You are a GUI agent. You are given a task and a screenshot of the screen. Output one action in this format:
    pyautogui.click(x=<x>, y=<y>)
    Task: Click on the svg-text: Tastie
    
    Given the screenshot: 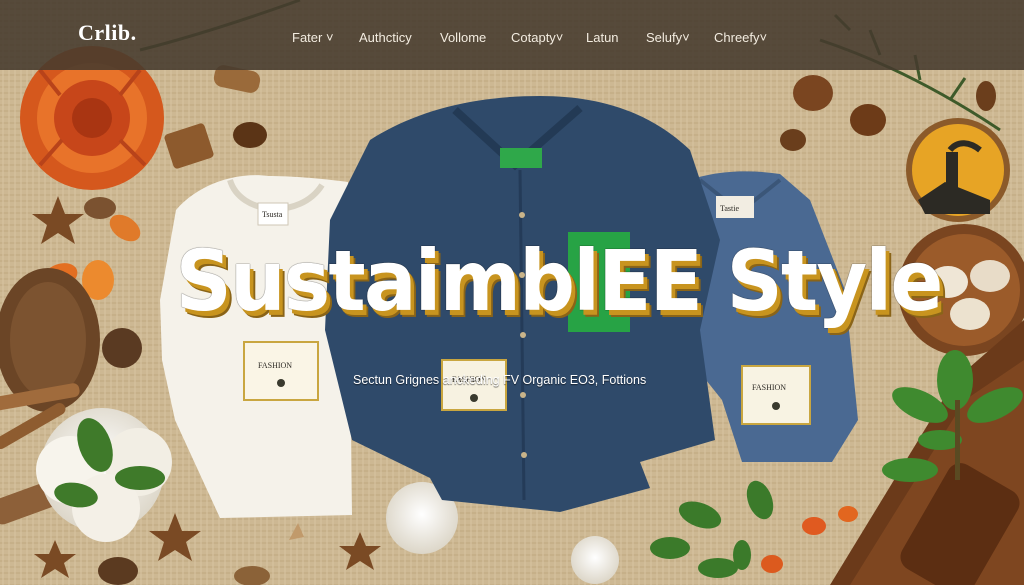 What is the action you would take?
    pyautogui.click(x=729, y=208)
    